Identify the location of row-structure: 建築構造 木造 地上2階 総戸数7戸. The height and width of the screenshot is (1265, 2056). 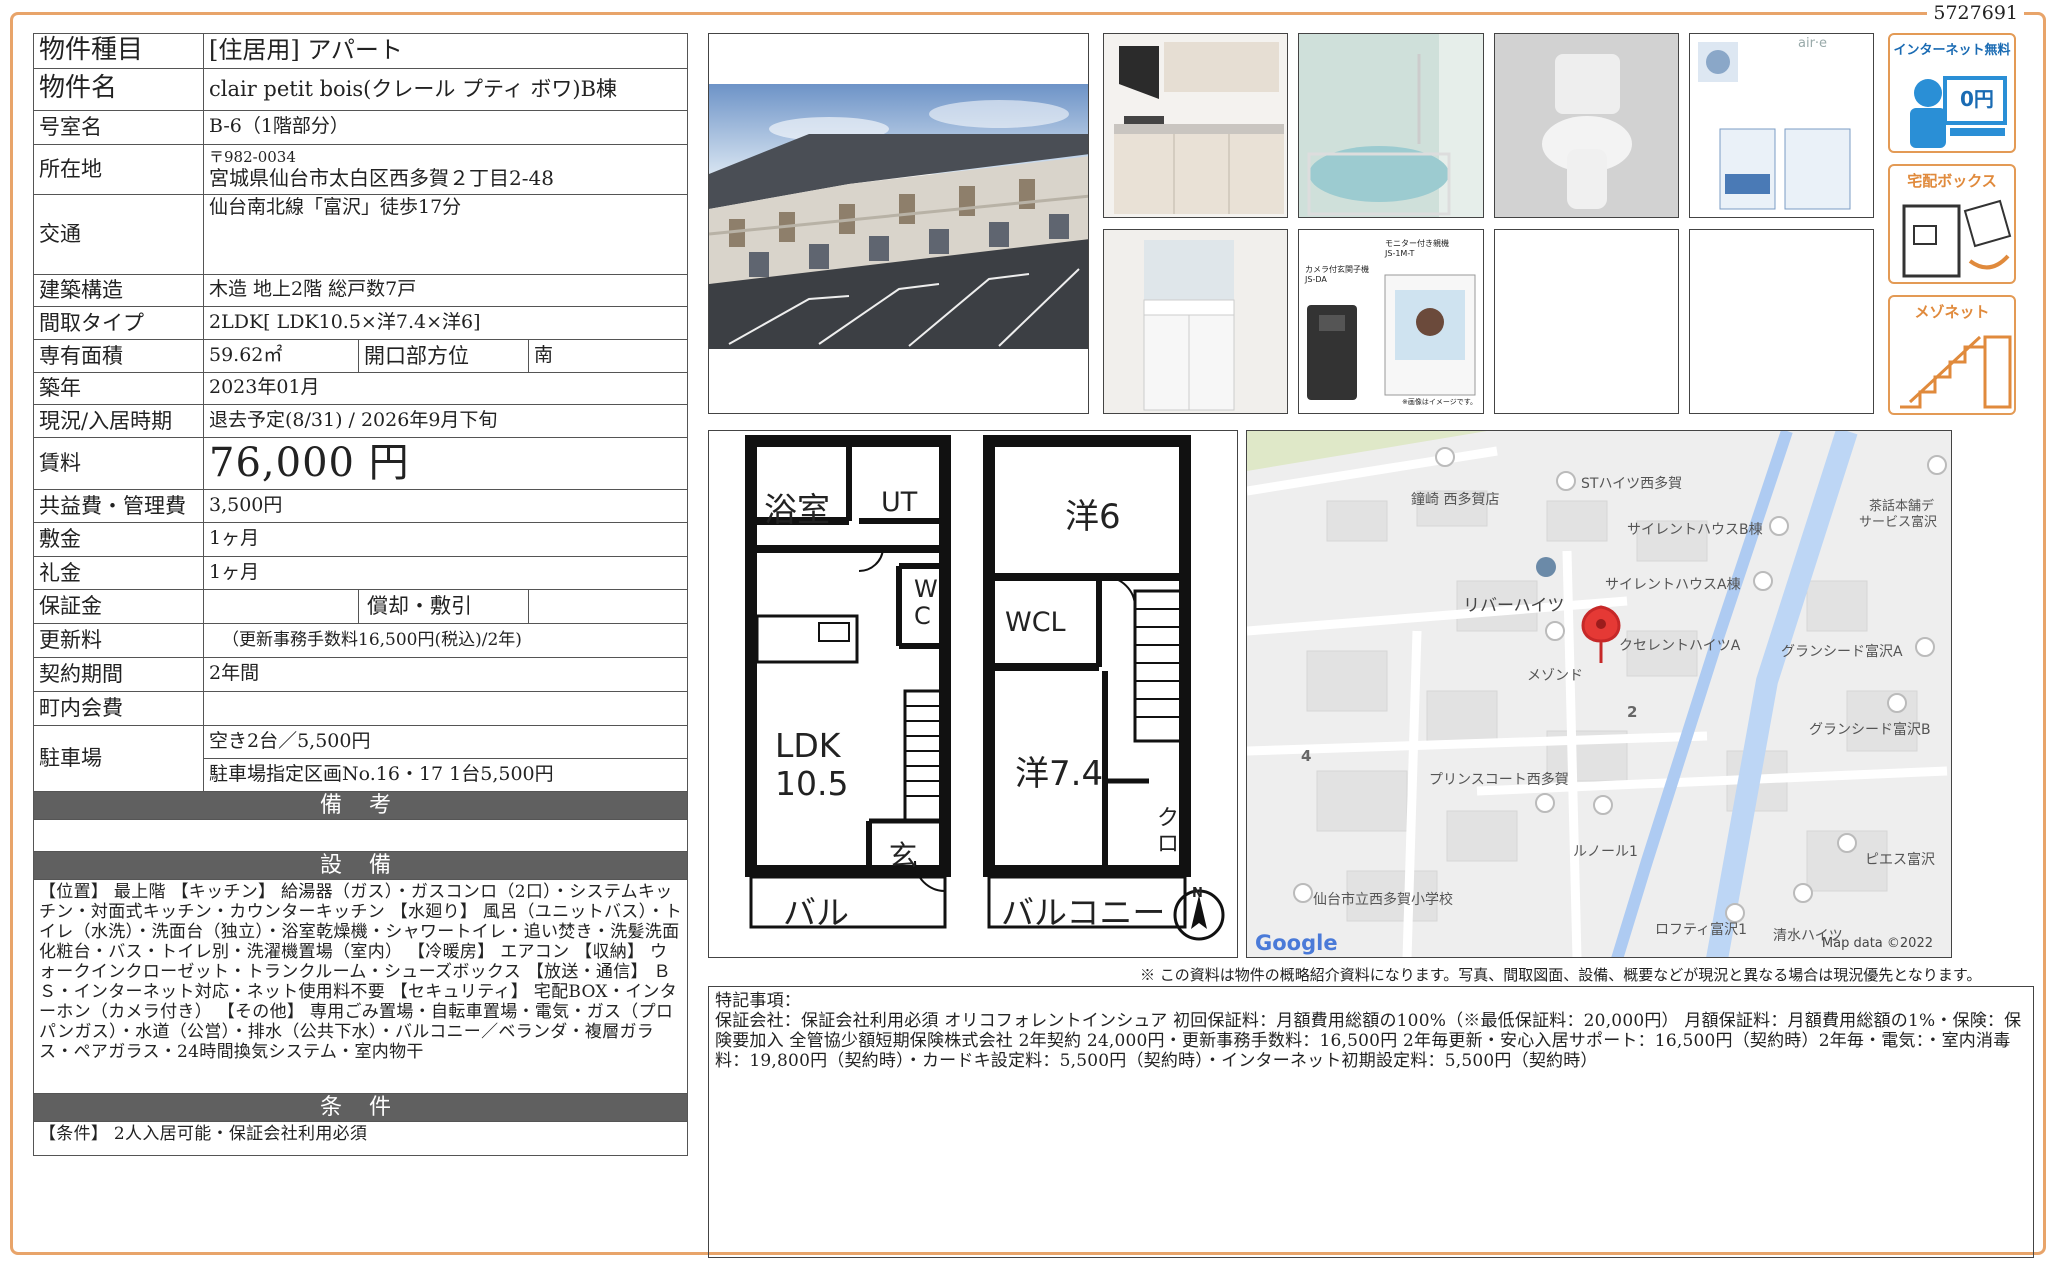
(361, 290).